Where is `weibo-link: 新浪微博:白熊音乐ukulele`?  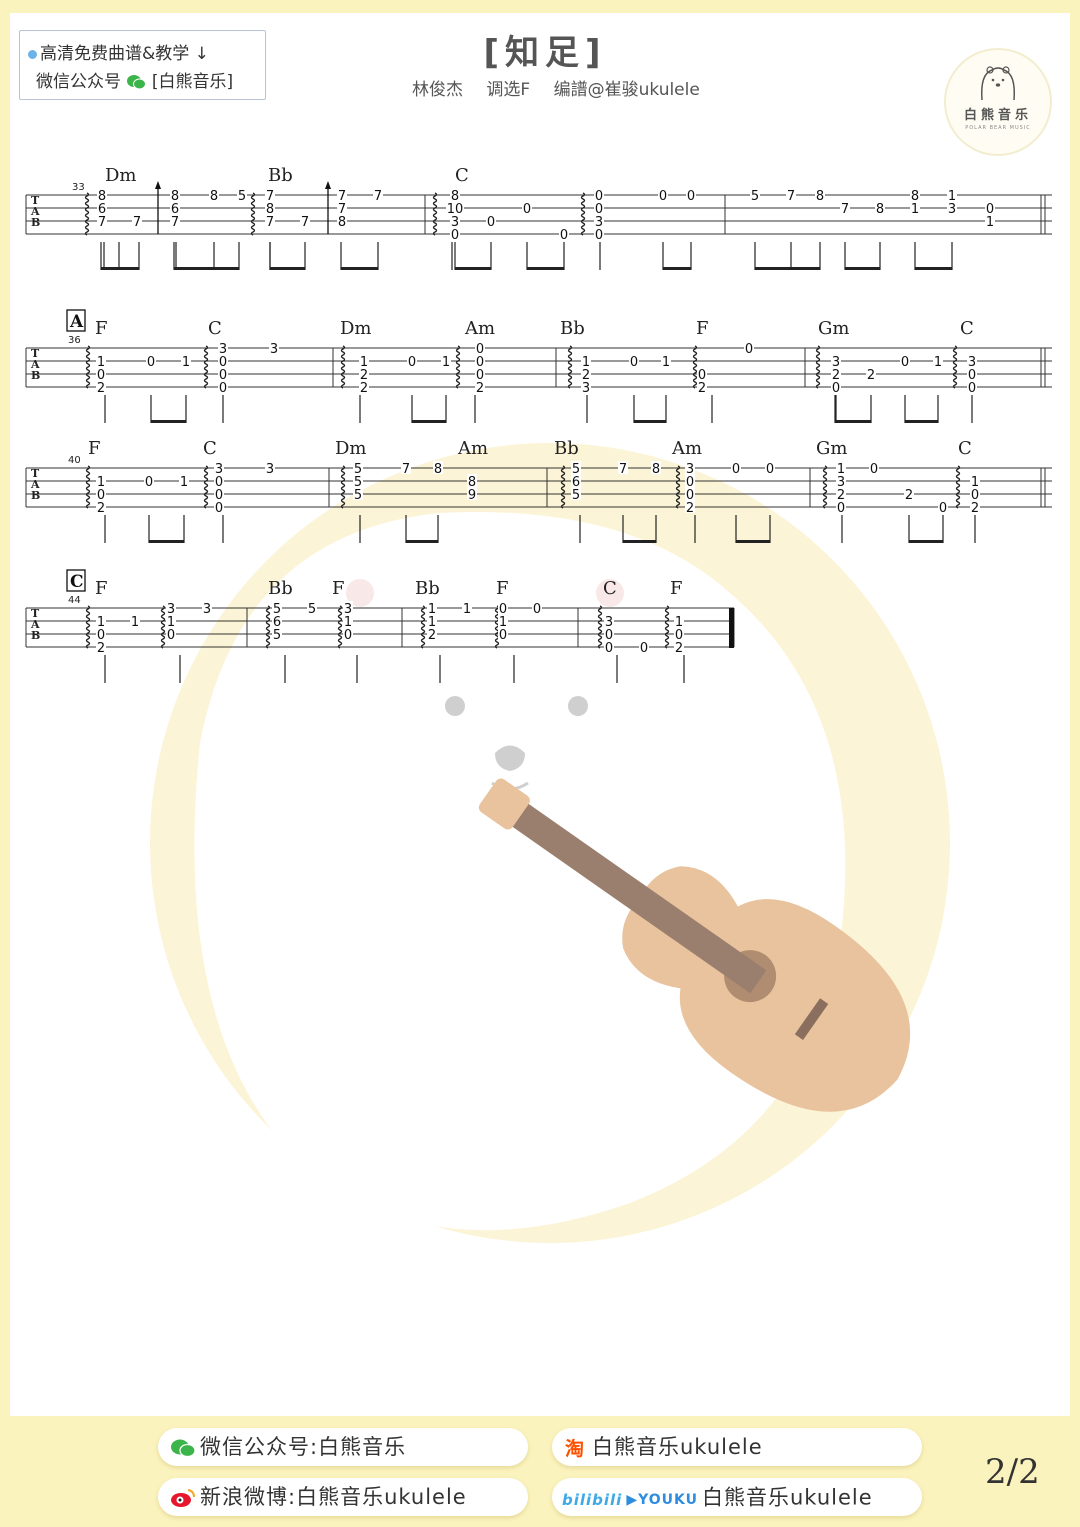 weibo-link: 新浪微博:白熊音乐ukulele is located at coordinates (343, 1497).